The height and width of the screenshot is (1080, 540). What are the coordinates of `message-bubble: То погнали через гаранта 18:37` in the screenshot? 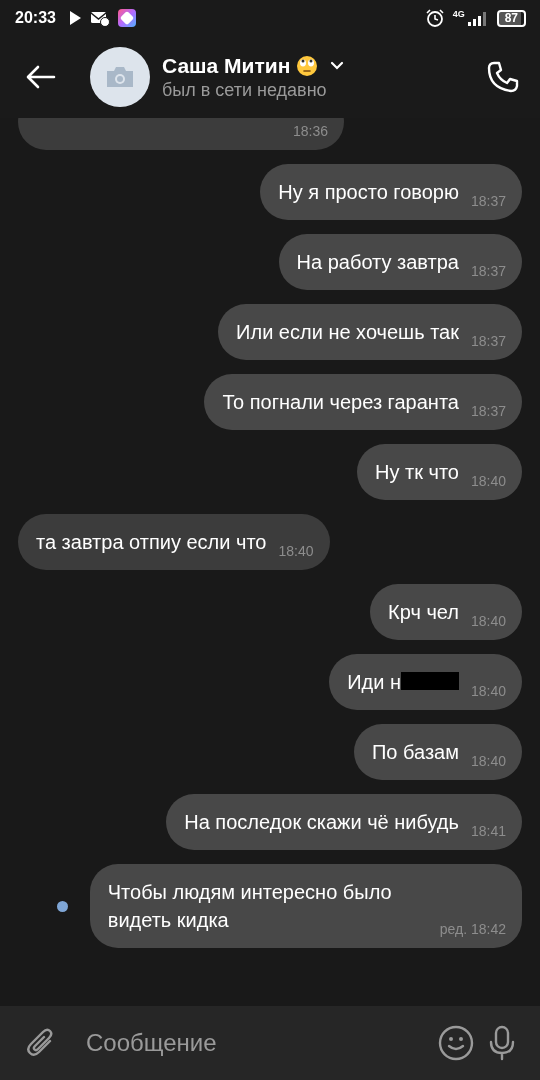 It's located at (363, 402).